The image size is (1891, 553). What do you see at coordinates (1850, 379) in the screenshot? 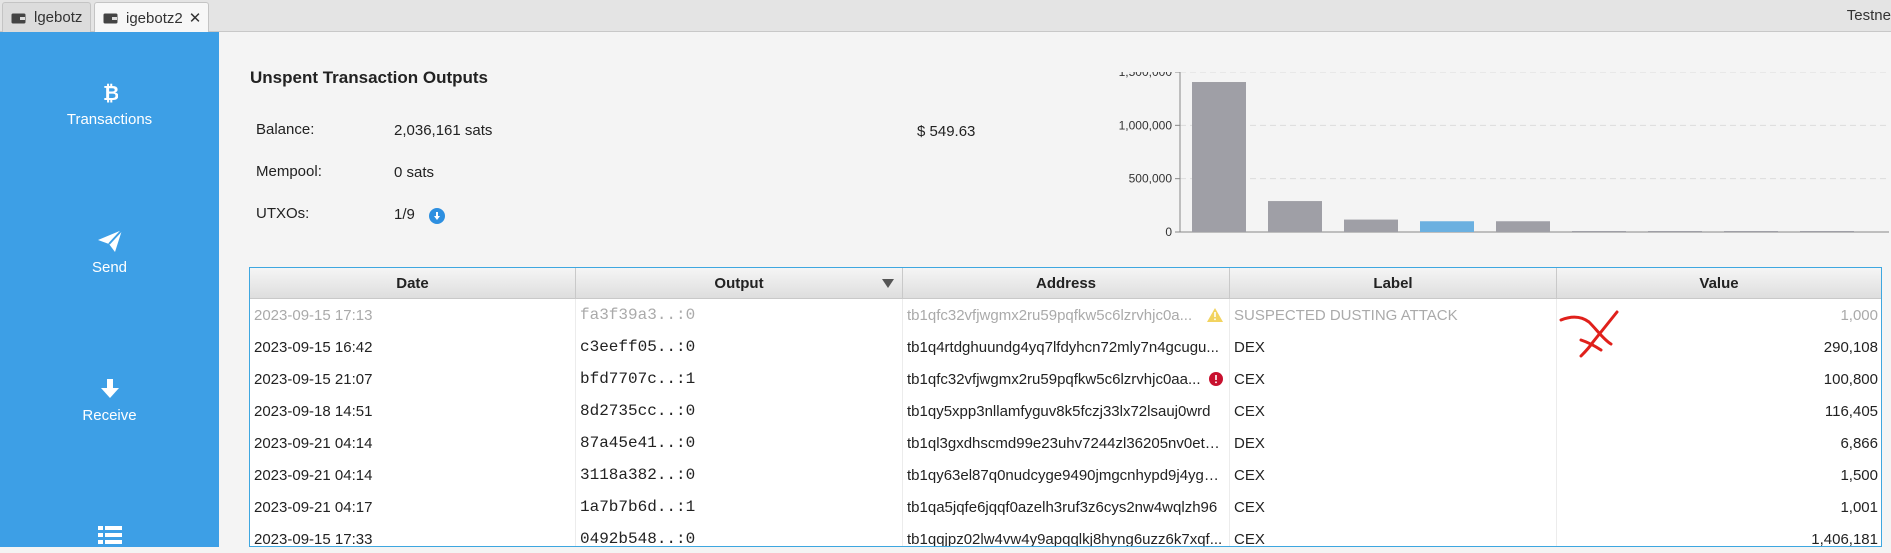
I see `cell-value: 100,800` at bounding box center [1850, 379].